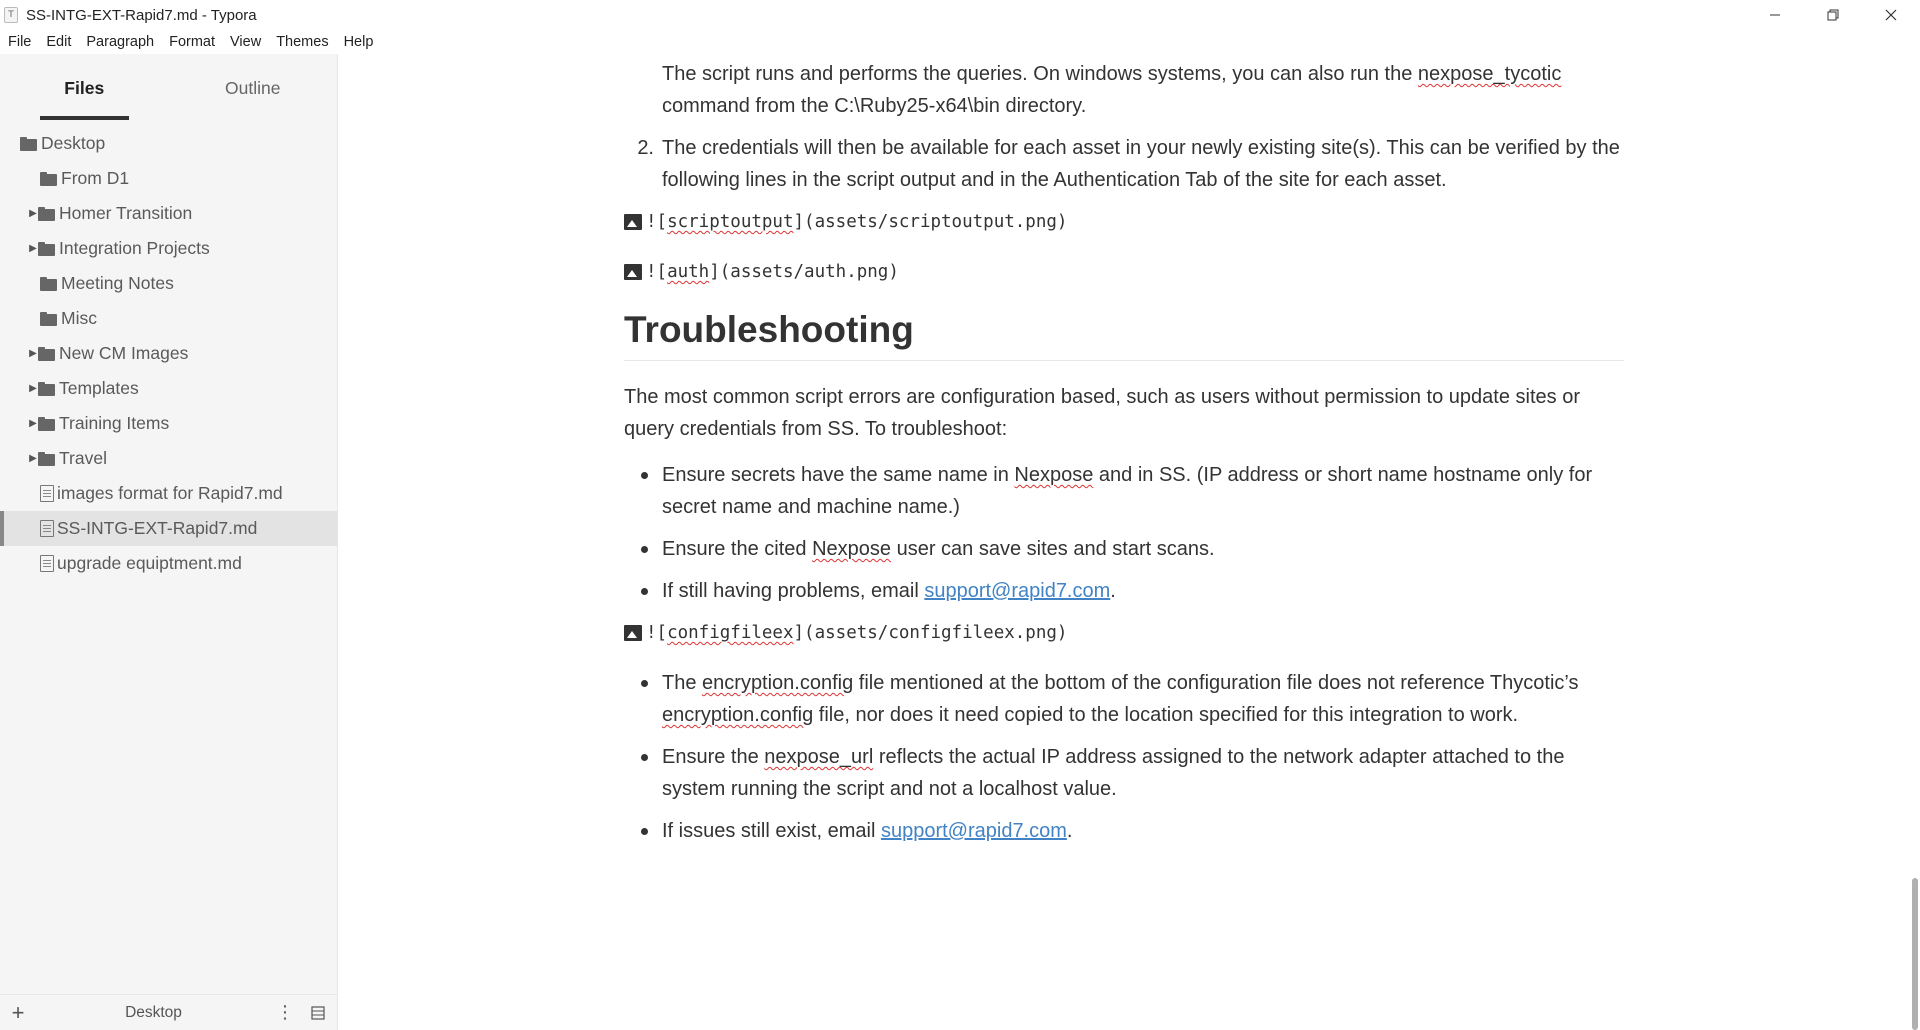 The image size is (1920, 1030). What do you see at coordinates (804, 272) in the screenshot?
I see `image-syntax: ](assets/auth.png)` at bounding box center [804, 272].